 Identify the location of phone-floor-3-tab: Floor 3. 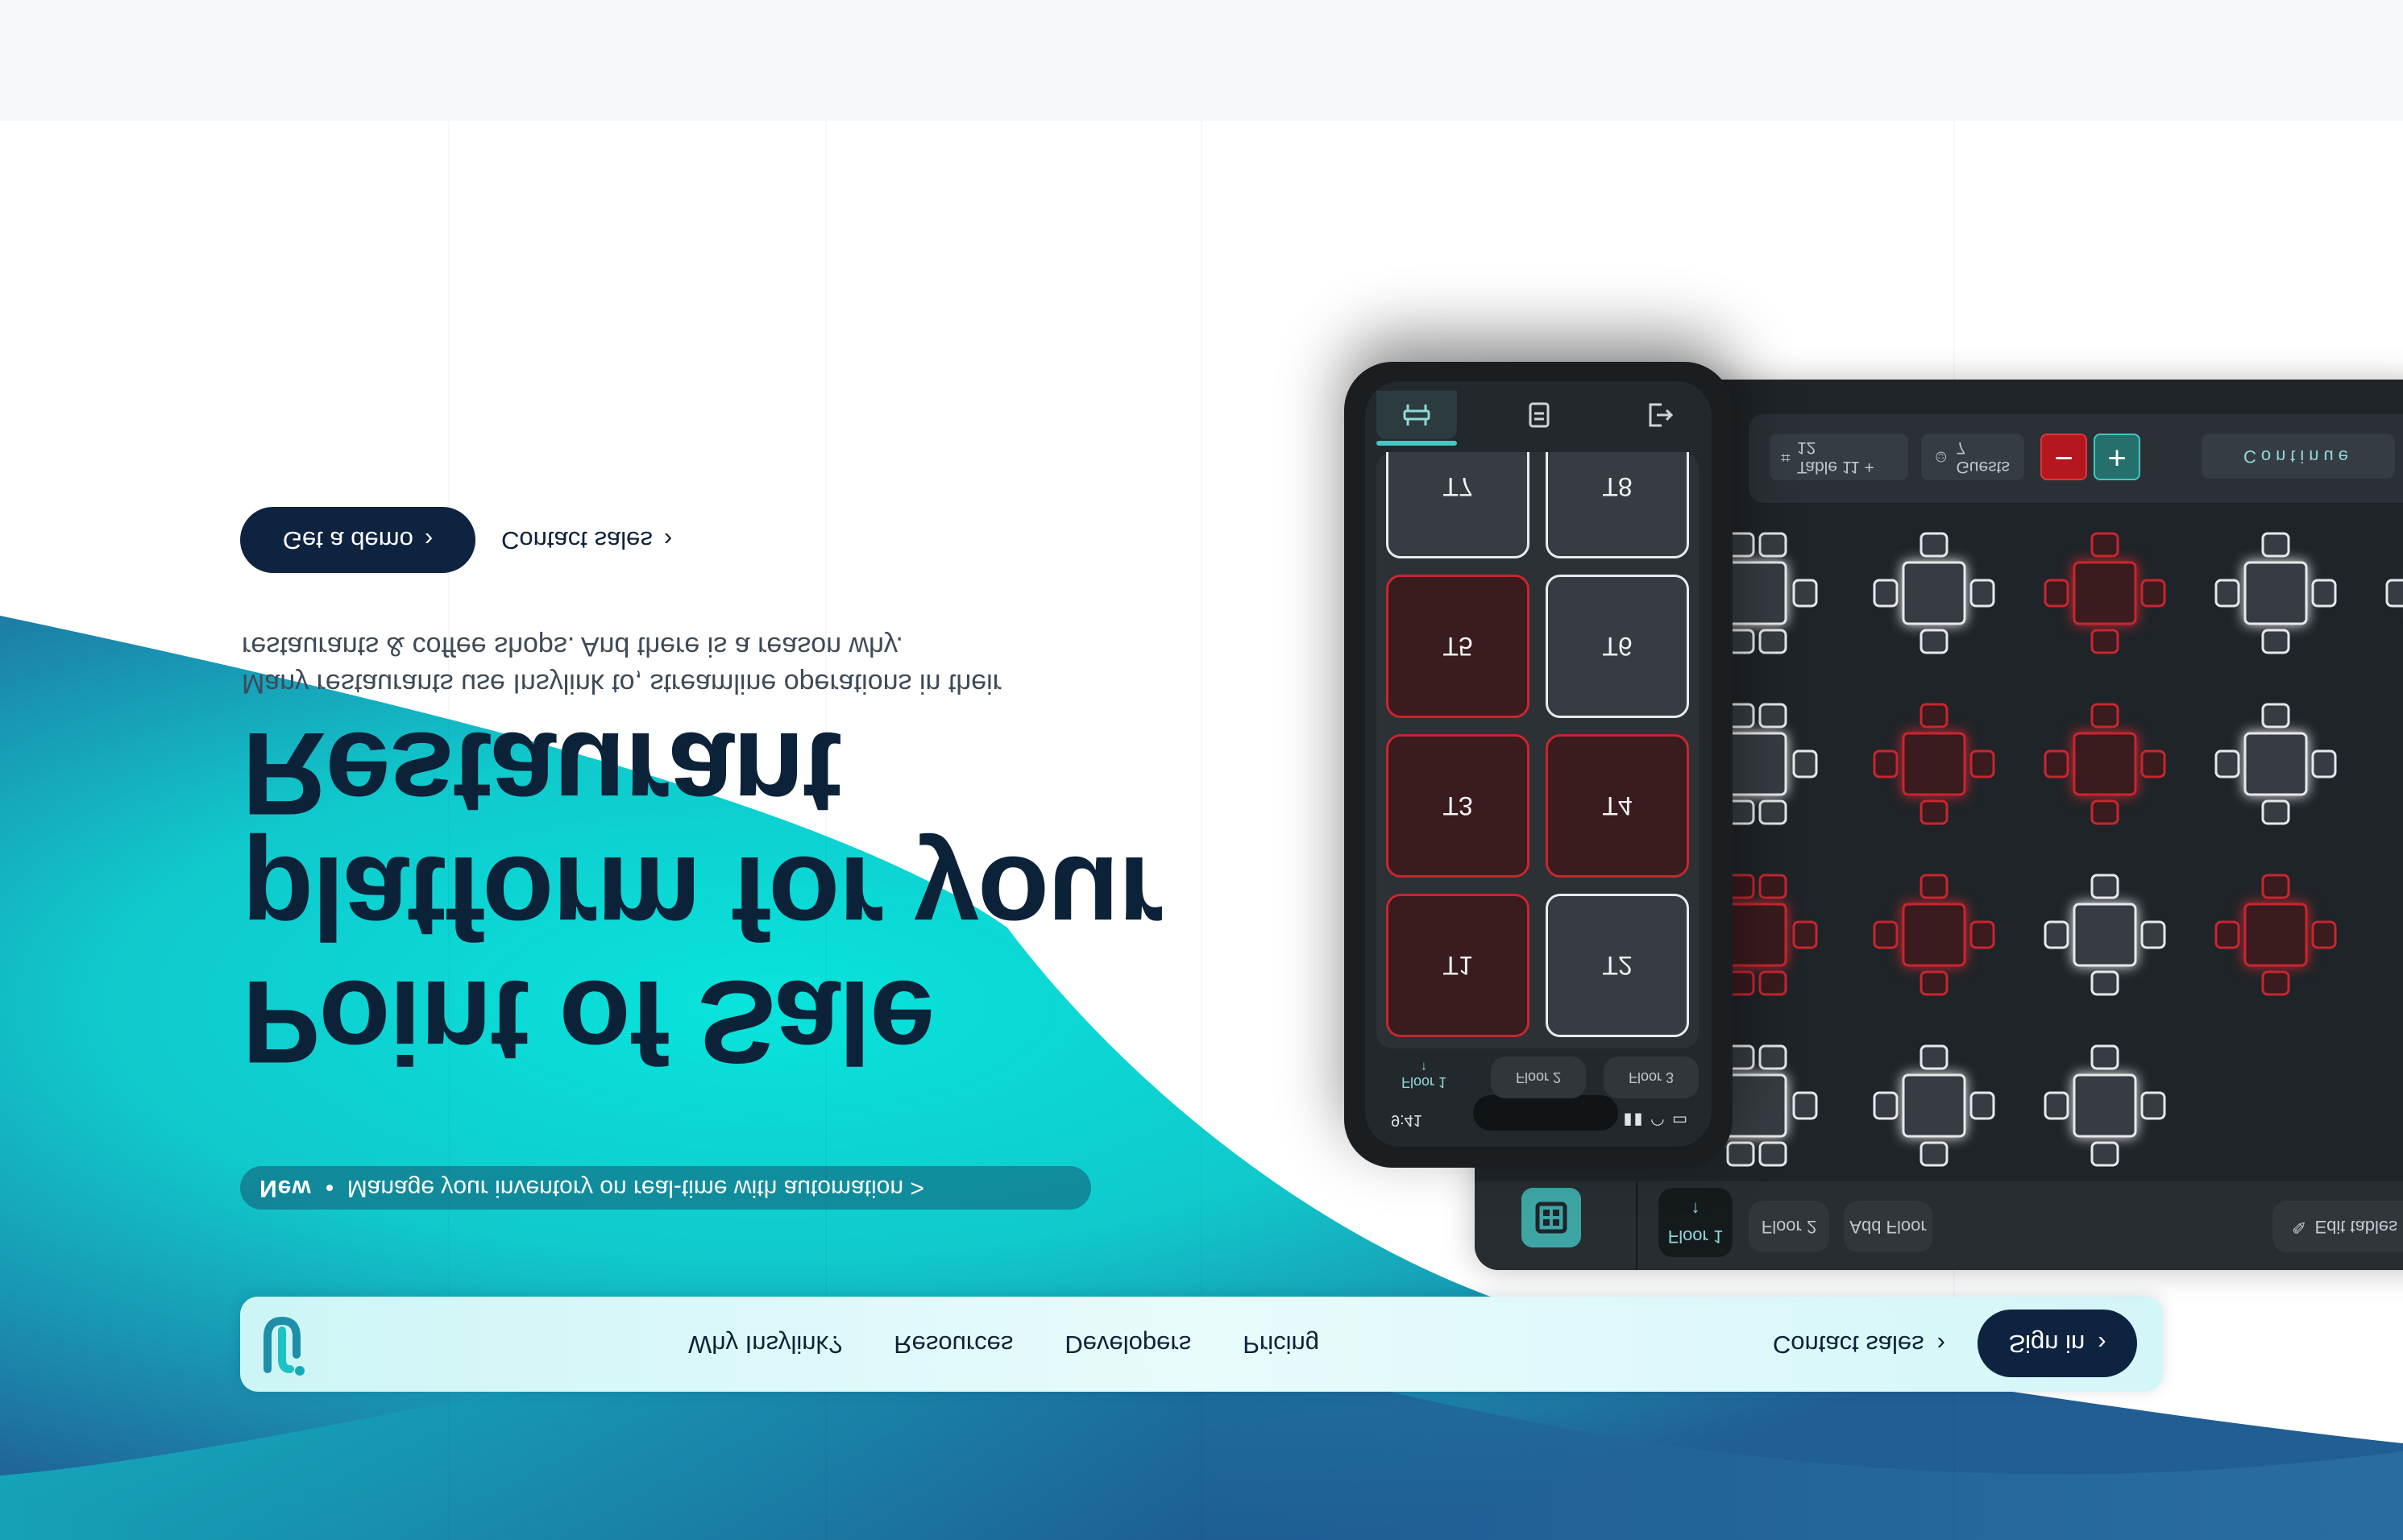
(1651, 1077).